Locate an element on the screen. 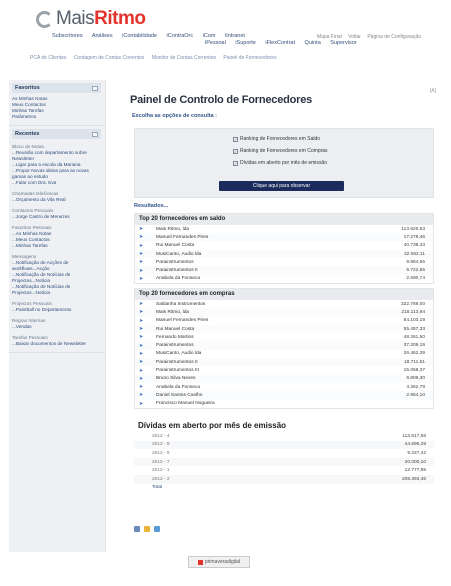 The image size is (451, 586). recent-title: Recentes is located at coordinates (27, 134).